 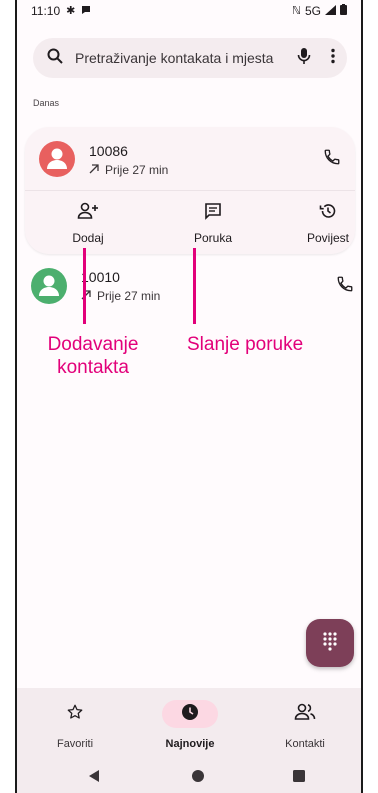 I want to click on more-options-icon, so click(x=333, y=58).